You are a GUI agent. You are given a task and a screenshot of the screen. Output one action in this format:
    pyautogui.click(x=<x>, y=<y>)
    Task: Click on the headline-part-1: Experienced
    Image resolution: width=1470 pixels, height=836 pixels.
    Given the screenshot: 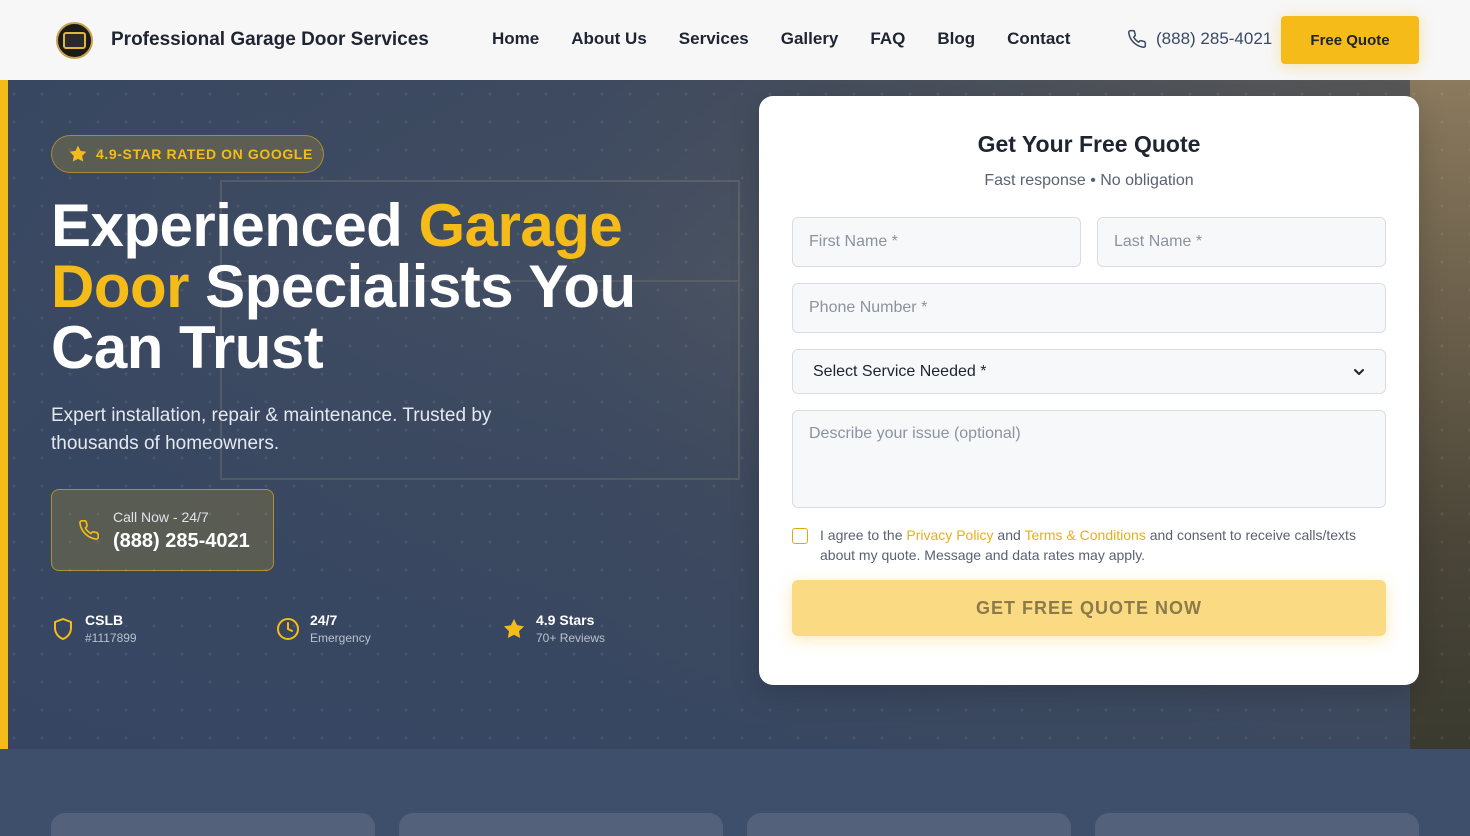 What is the action you would take?
    pyautogui.click(x=235, y=225)
    